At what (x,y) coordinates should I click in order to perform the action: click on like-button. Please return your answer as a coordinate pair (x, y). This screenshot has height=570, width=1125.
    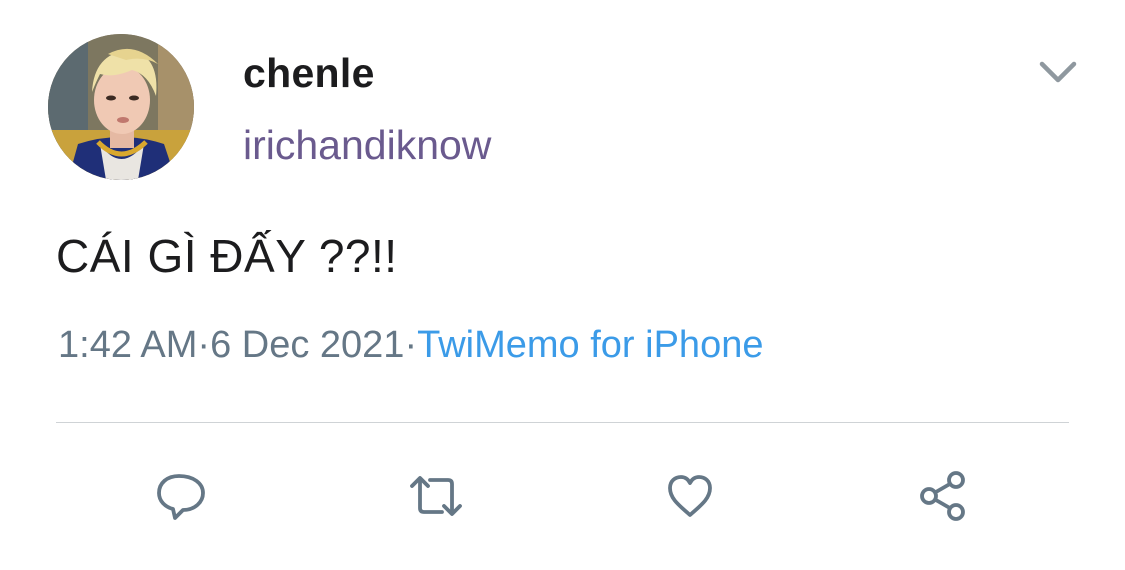
    Looking at the image, I should click on (690, 496).